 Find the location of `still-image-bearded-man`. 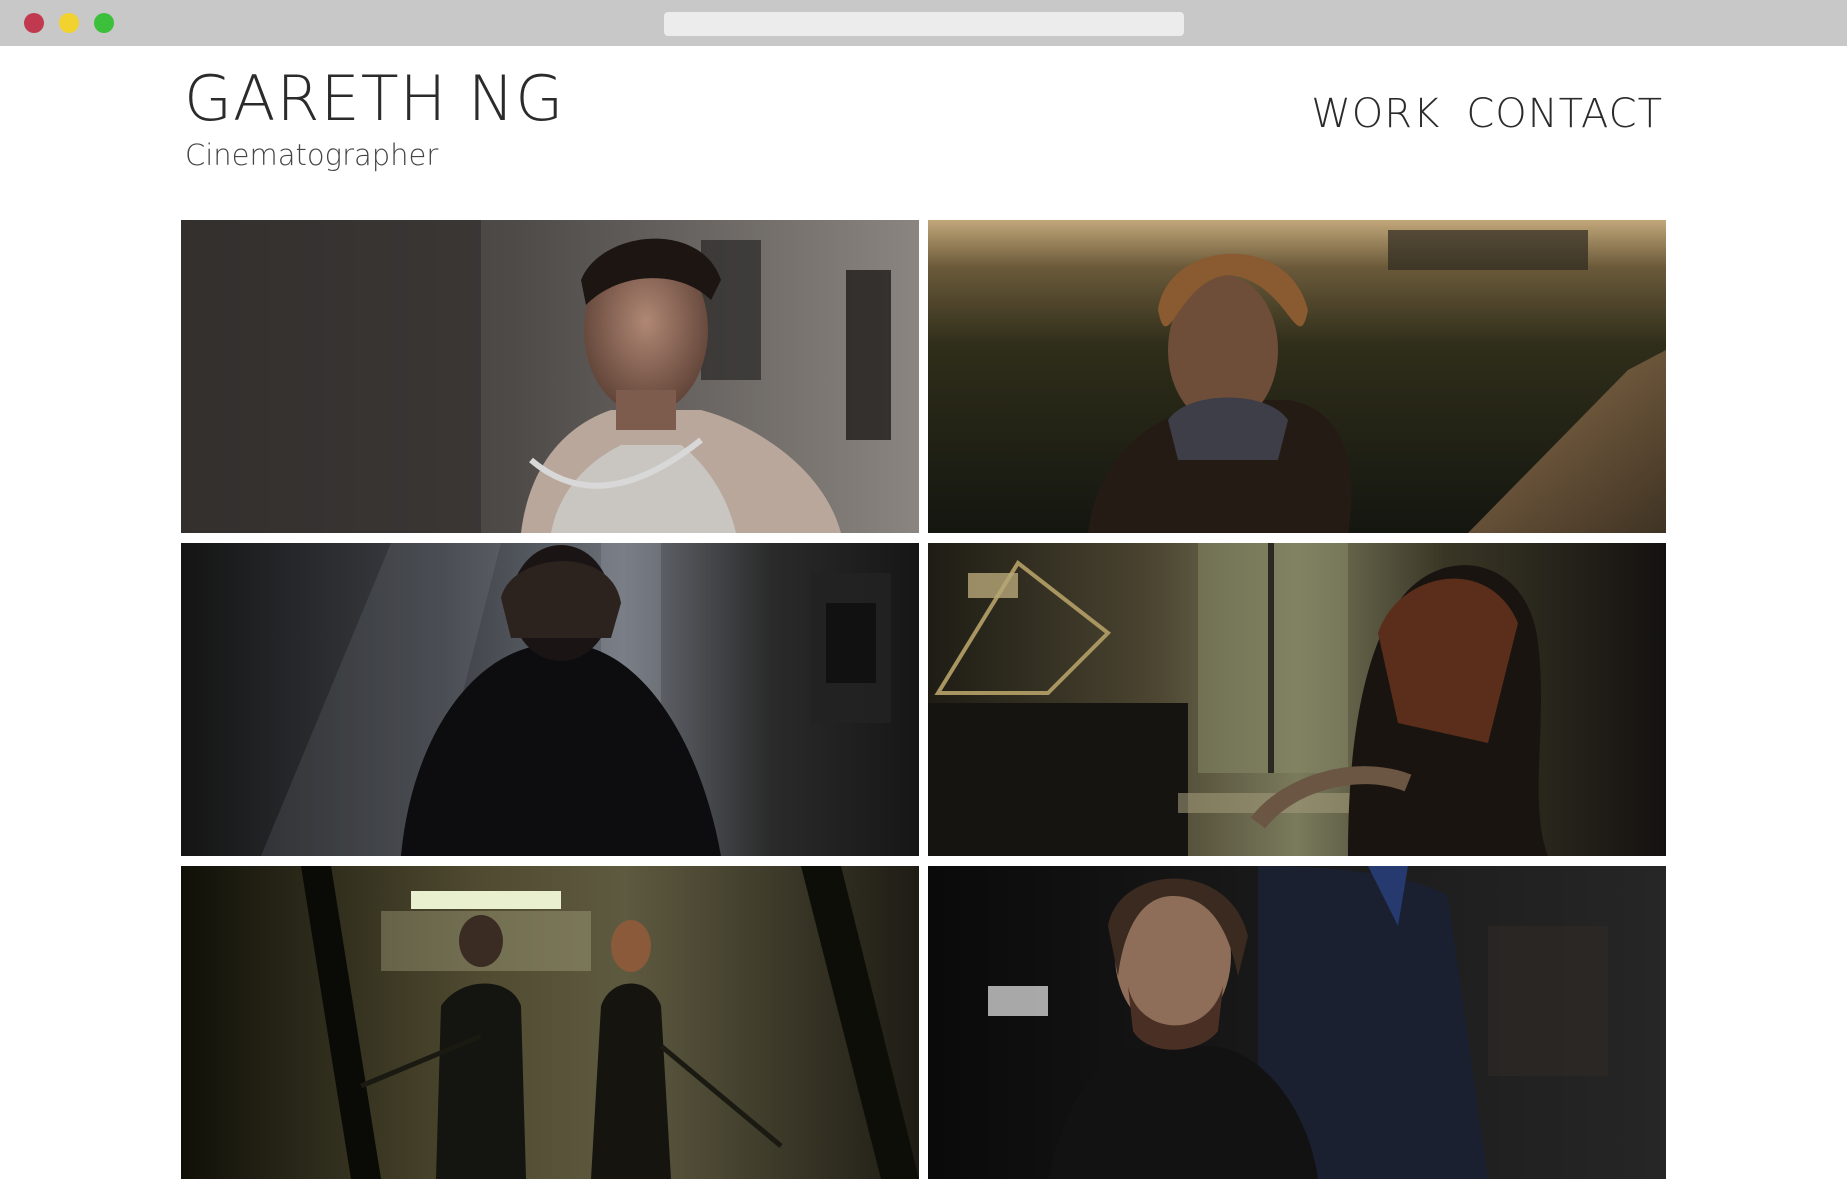

still-image-bearded-man is located at coordinates (1297, 1022).